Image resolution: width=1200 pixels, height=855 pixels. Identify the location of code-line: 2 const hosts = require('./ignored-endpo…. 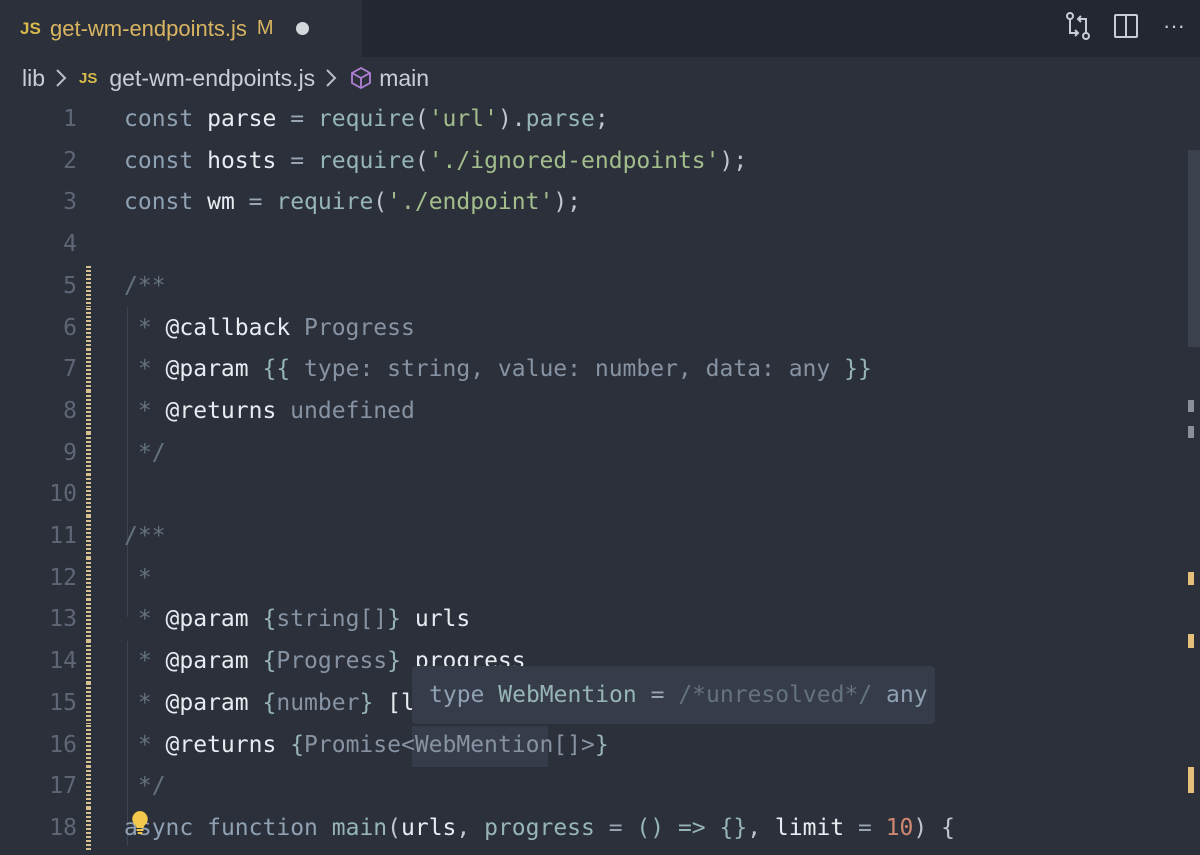
(590, 162).